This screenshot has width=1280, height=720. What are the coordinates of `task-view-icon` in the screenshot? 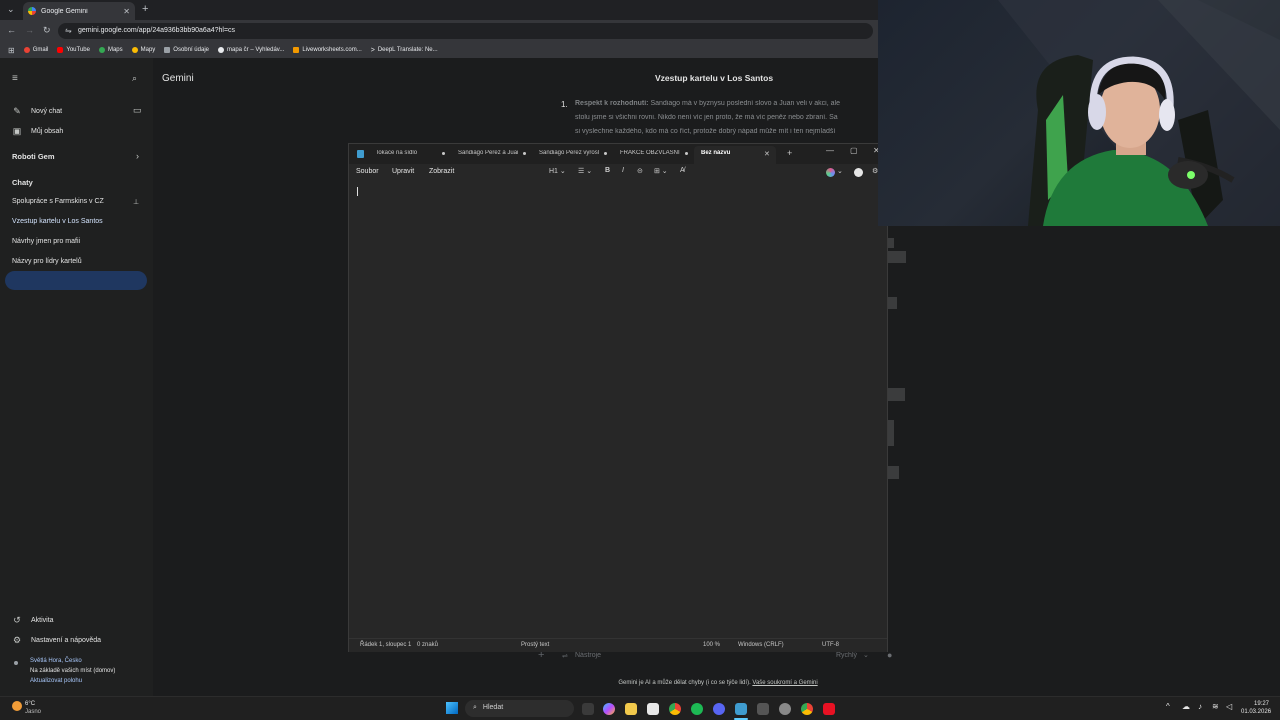 It's located at (588, 709).